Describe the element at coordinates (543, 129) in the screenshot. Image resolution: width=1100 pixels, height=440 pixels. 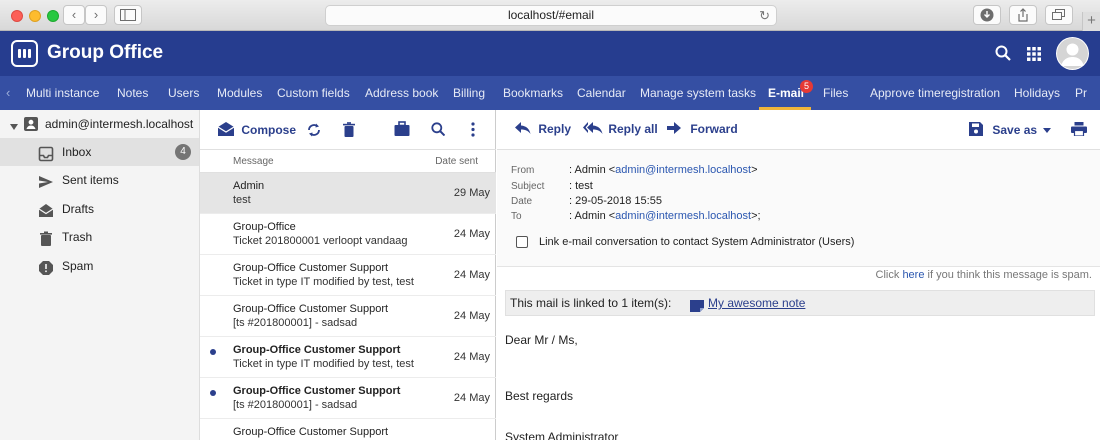
I see `reply-button: Reply` at that location.